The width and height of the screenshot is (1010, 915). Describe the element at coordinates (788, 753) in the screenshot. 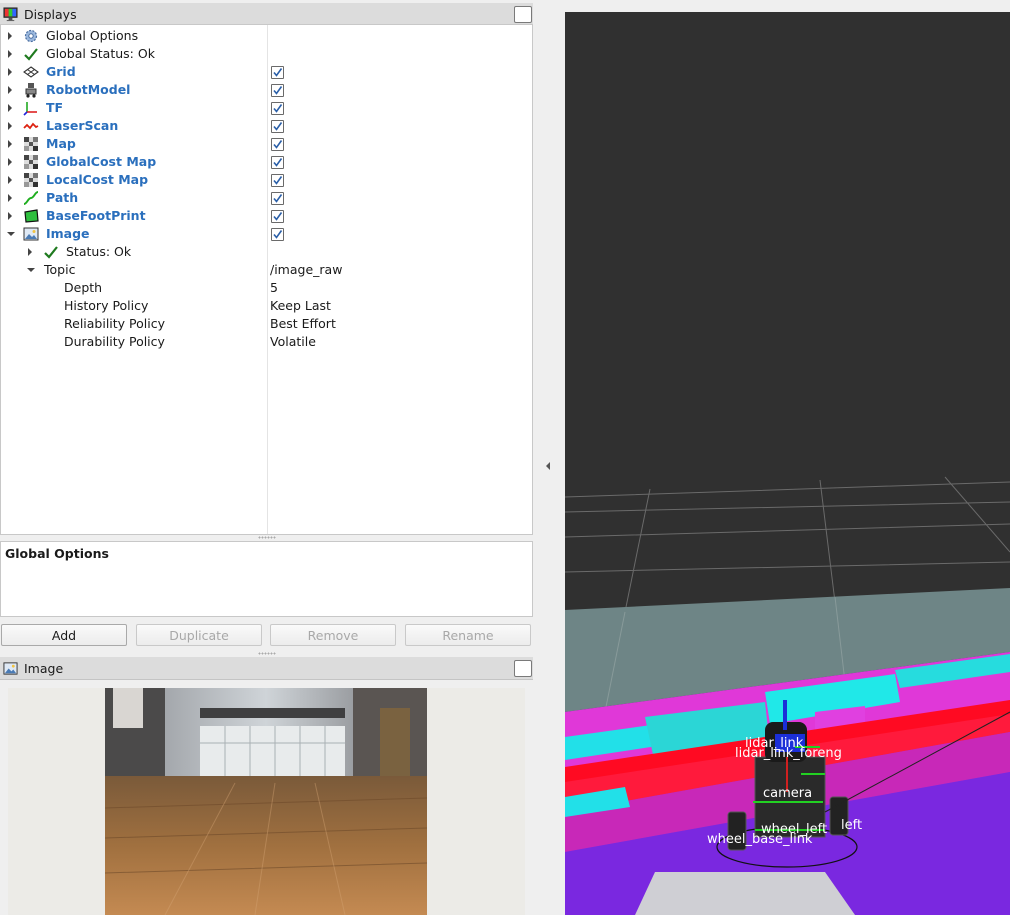

I see `frame-label: lidar_link_foreng` at that location.